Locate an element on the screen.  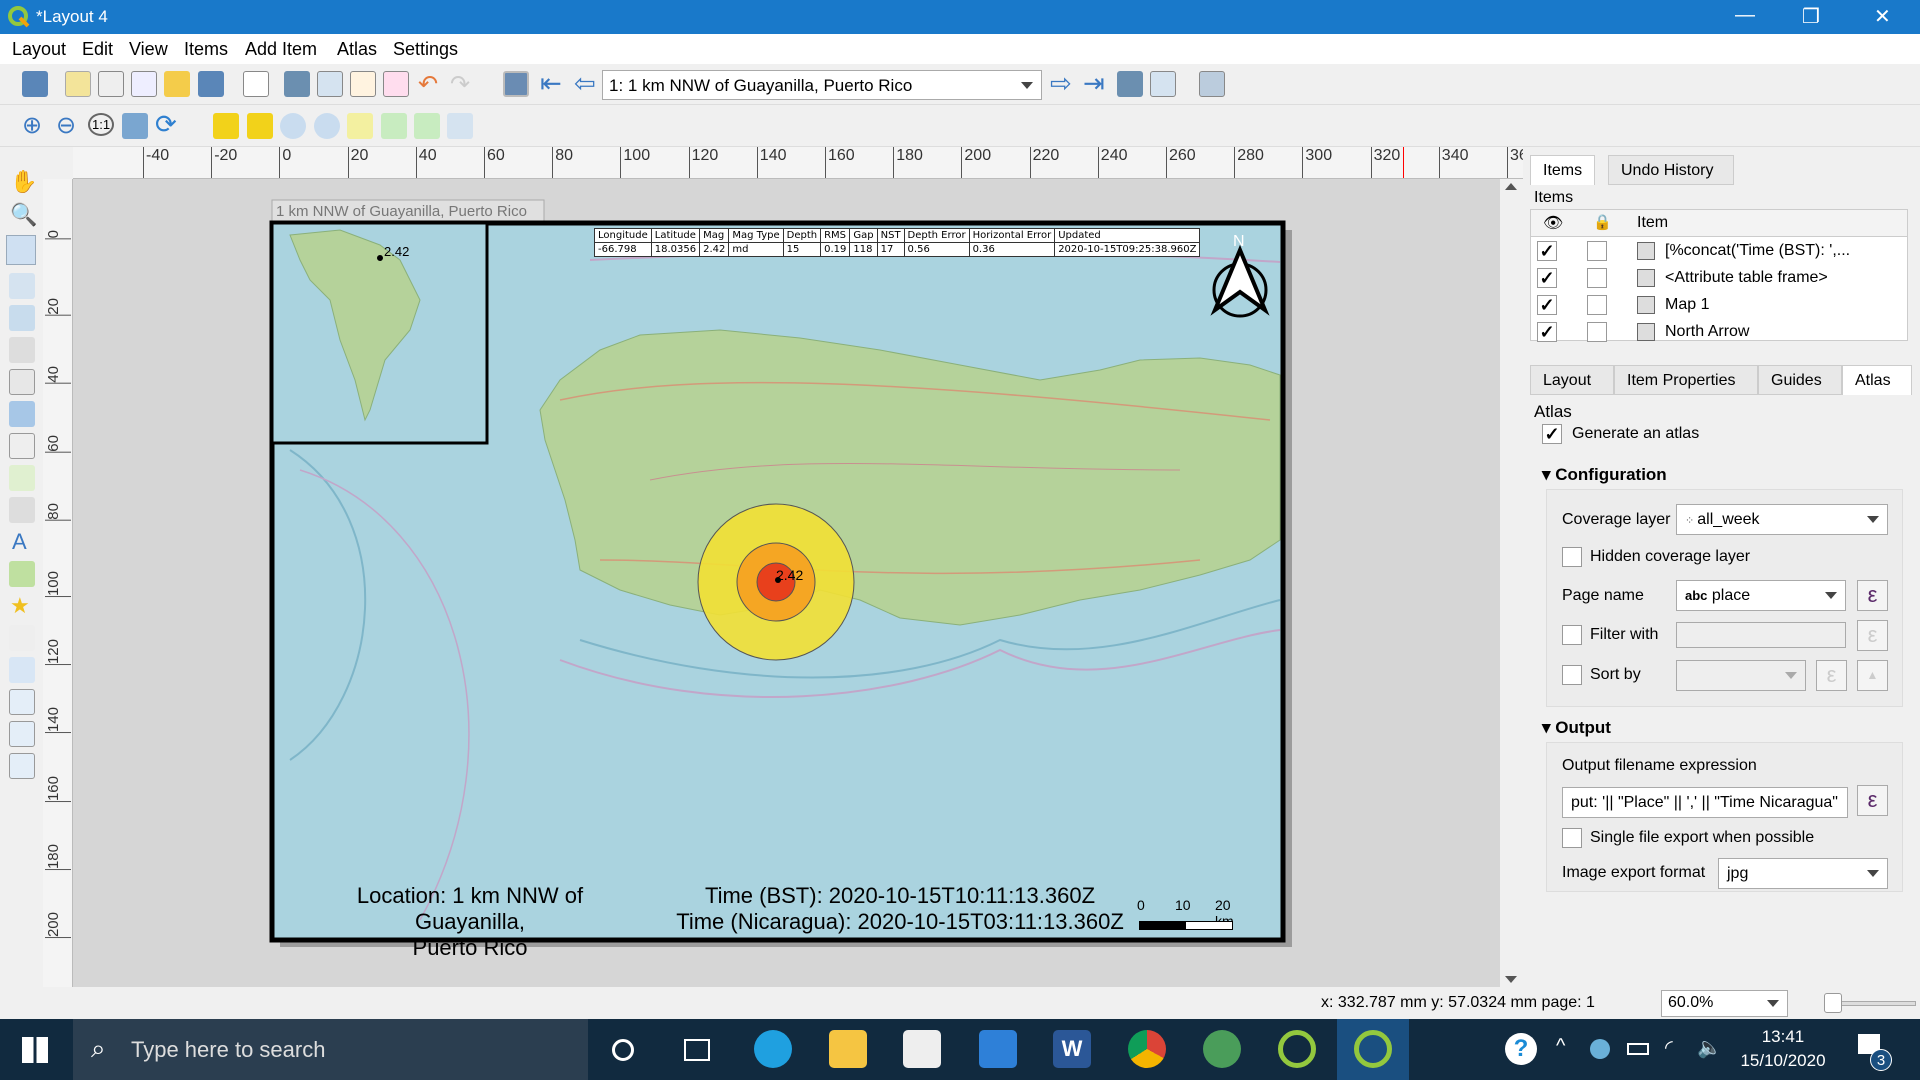
distribute-icon is located at coordinates (427, 126).